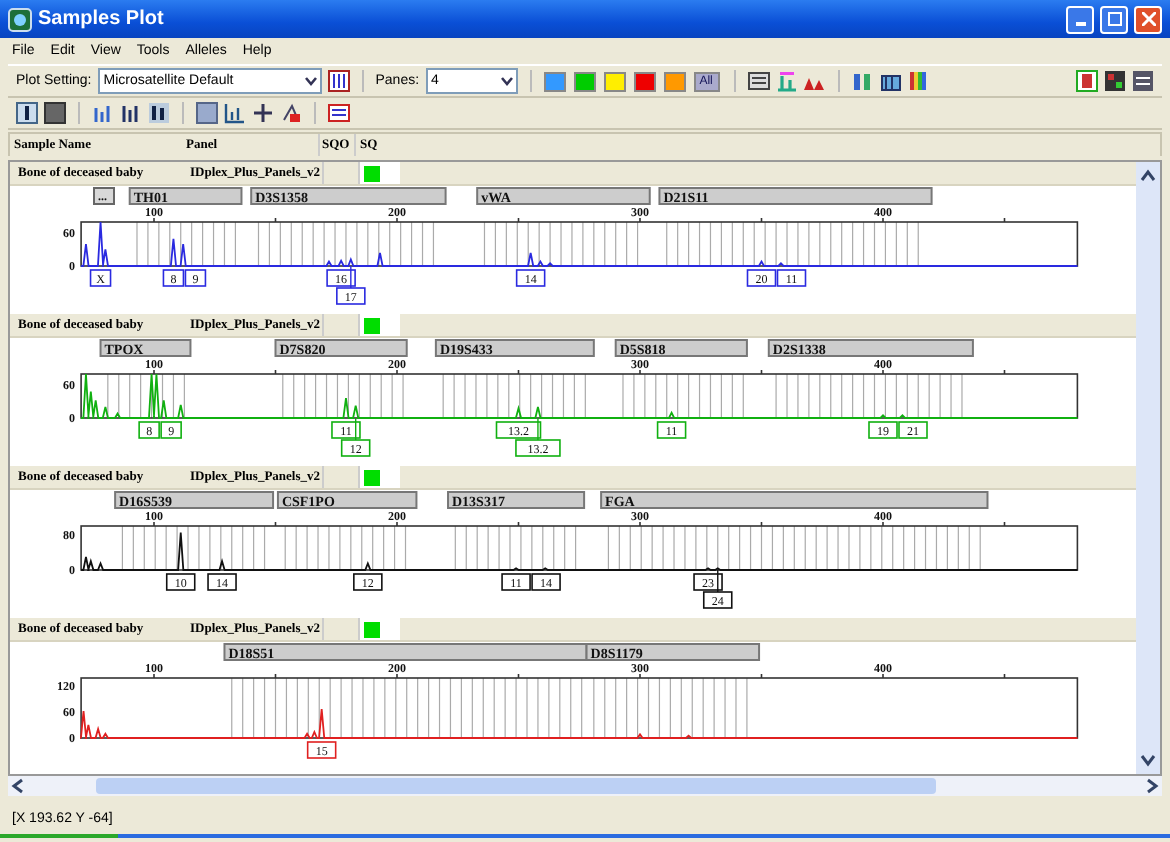  I want to click on scroll-left-icon, so click(18, 786).